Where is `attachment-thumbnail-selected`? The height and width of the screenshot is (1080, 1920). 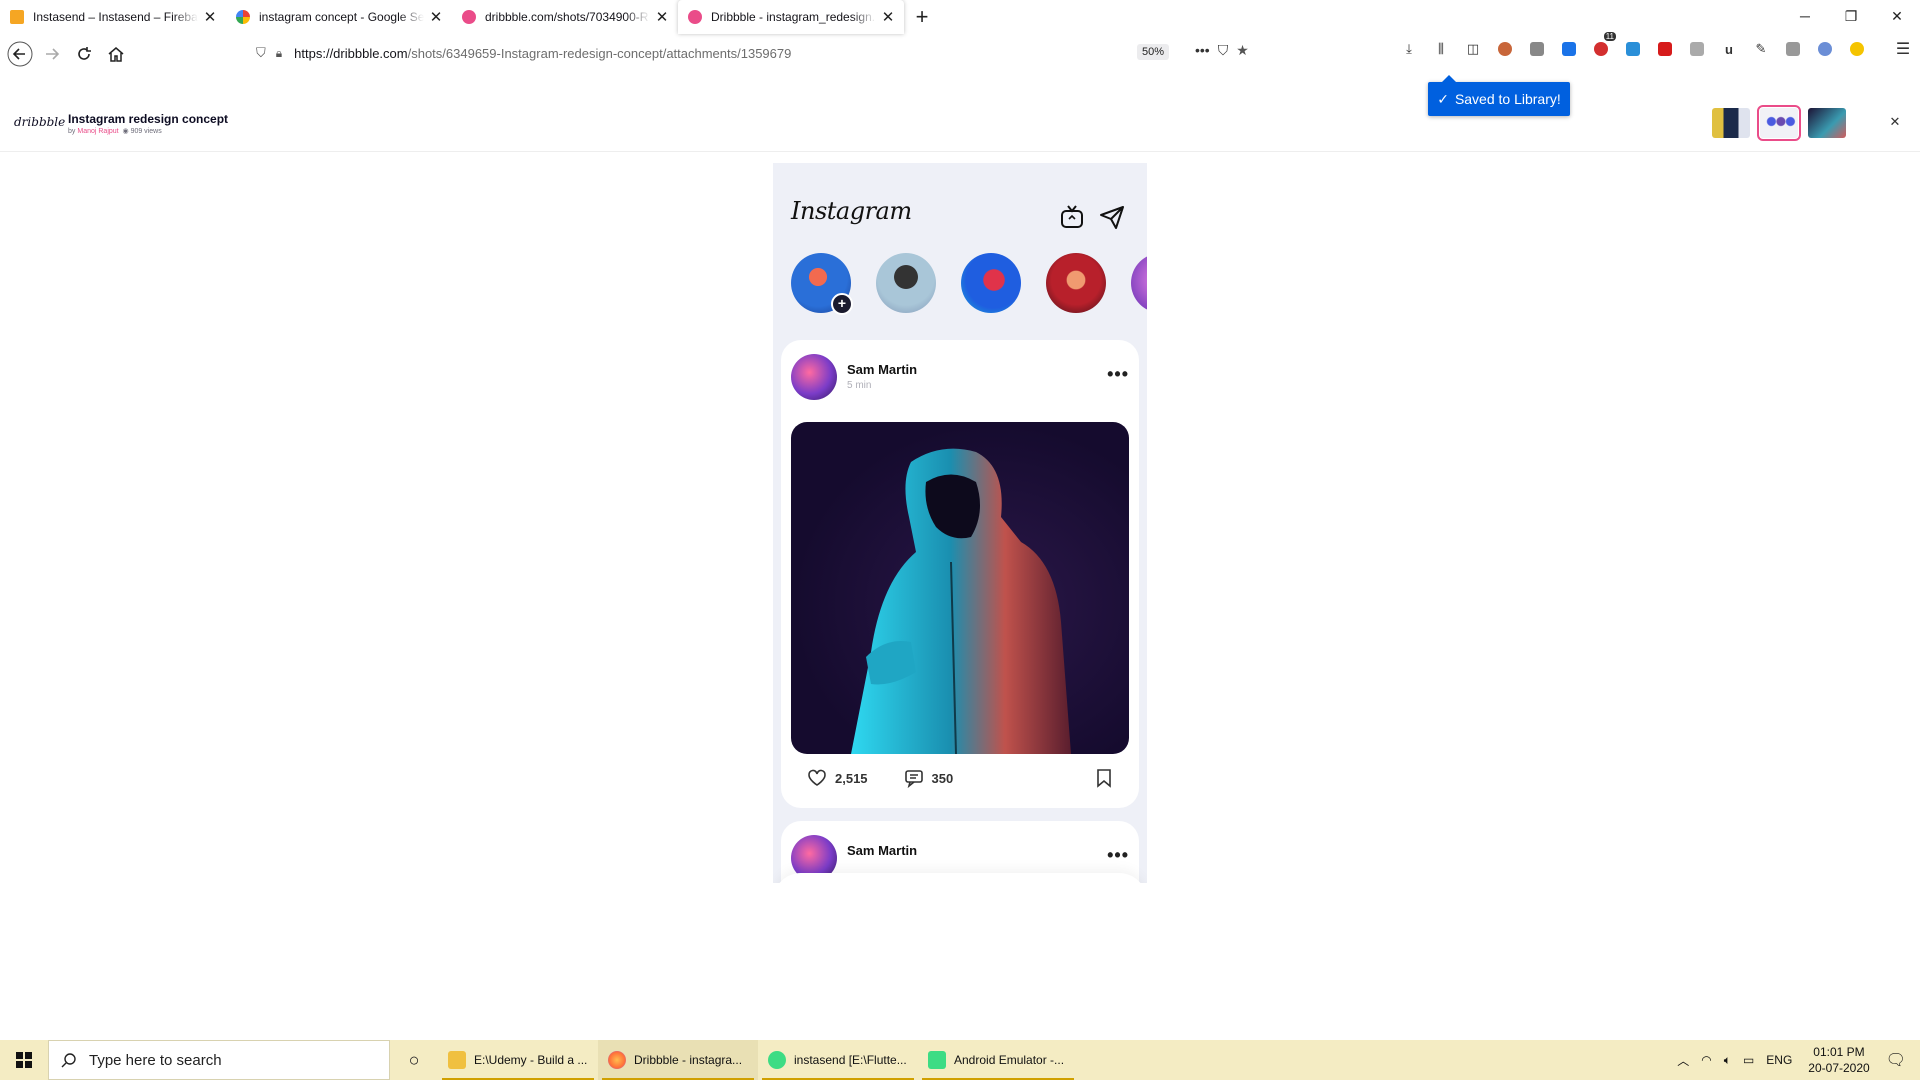
attachment-thumbnail-selected is located at coordinates (1779, 123).